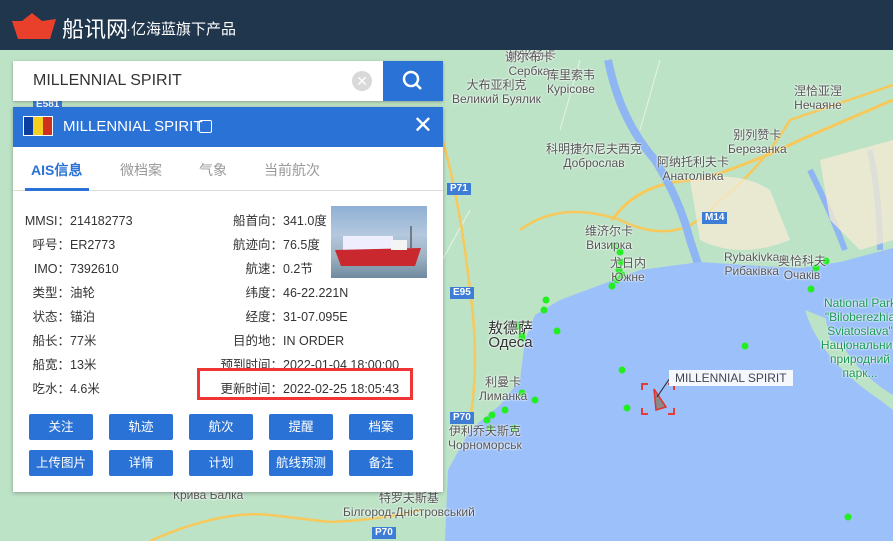  Describe the element at coordinates (301, 245) in the screenshot. I see `info-value: 76.5度` at that location.